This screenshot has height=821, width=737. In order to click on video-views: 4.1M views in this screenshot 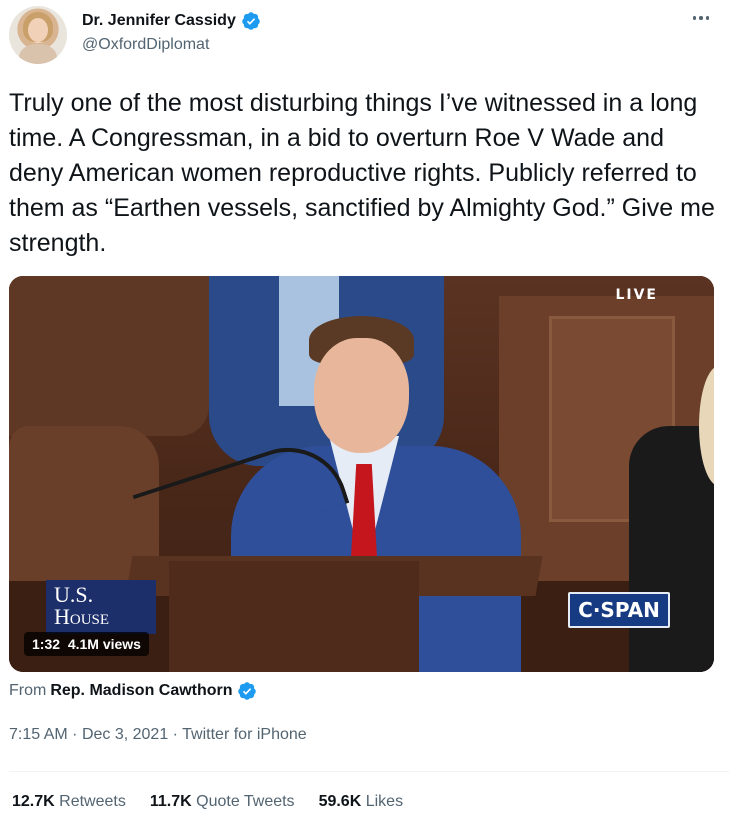, I will do `click(104, 644)`.